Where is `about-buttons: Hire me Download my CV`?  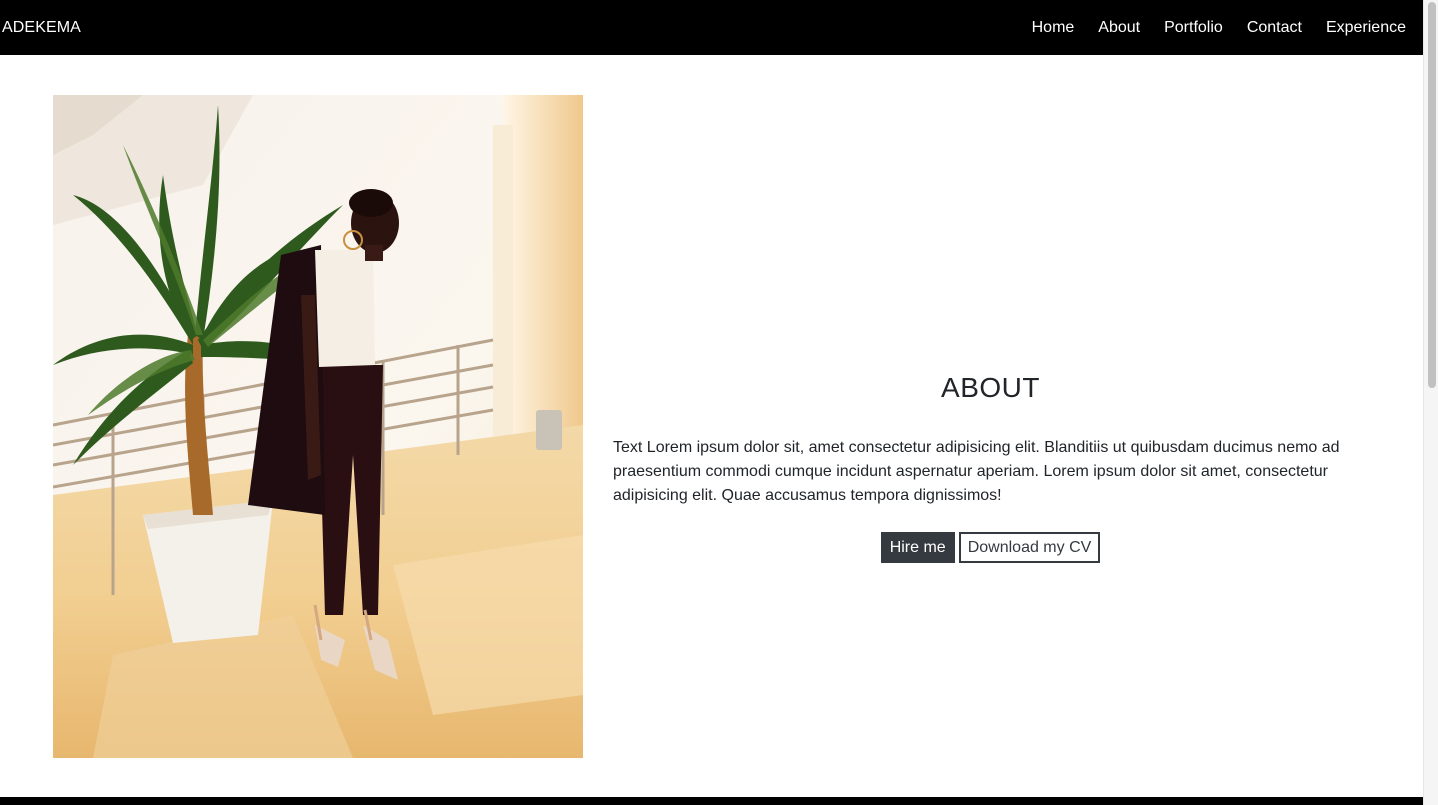
about-buttons: Hire me Download my CV is located at coordinates (990, 547).